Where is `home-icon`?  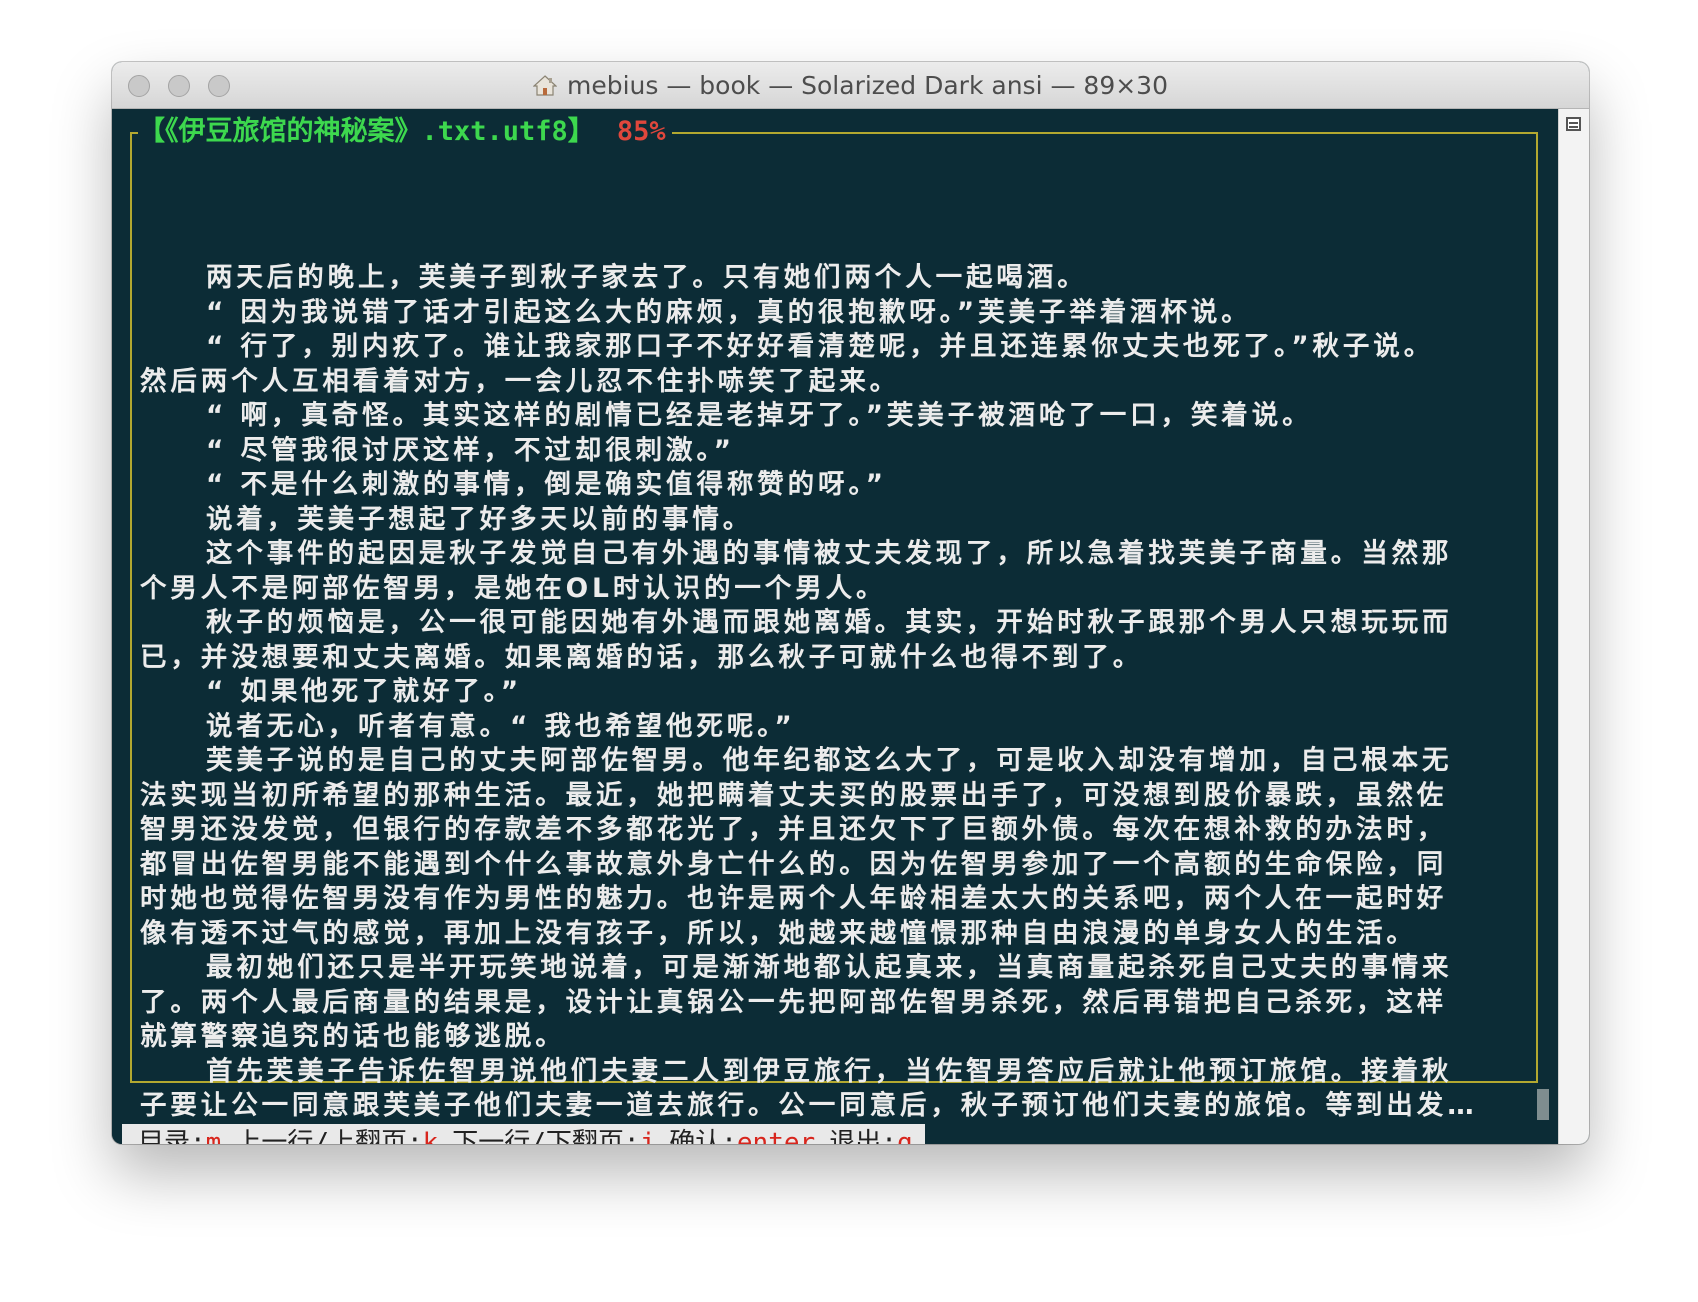
home-icon is located at coordinates (545, 85).